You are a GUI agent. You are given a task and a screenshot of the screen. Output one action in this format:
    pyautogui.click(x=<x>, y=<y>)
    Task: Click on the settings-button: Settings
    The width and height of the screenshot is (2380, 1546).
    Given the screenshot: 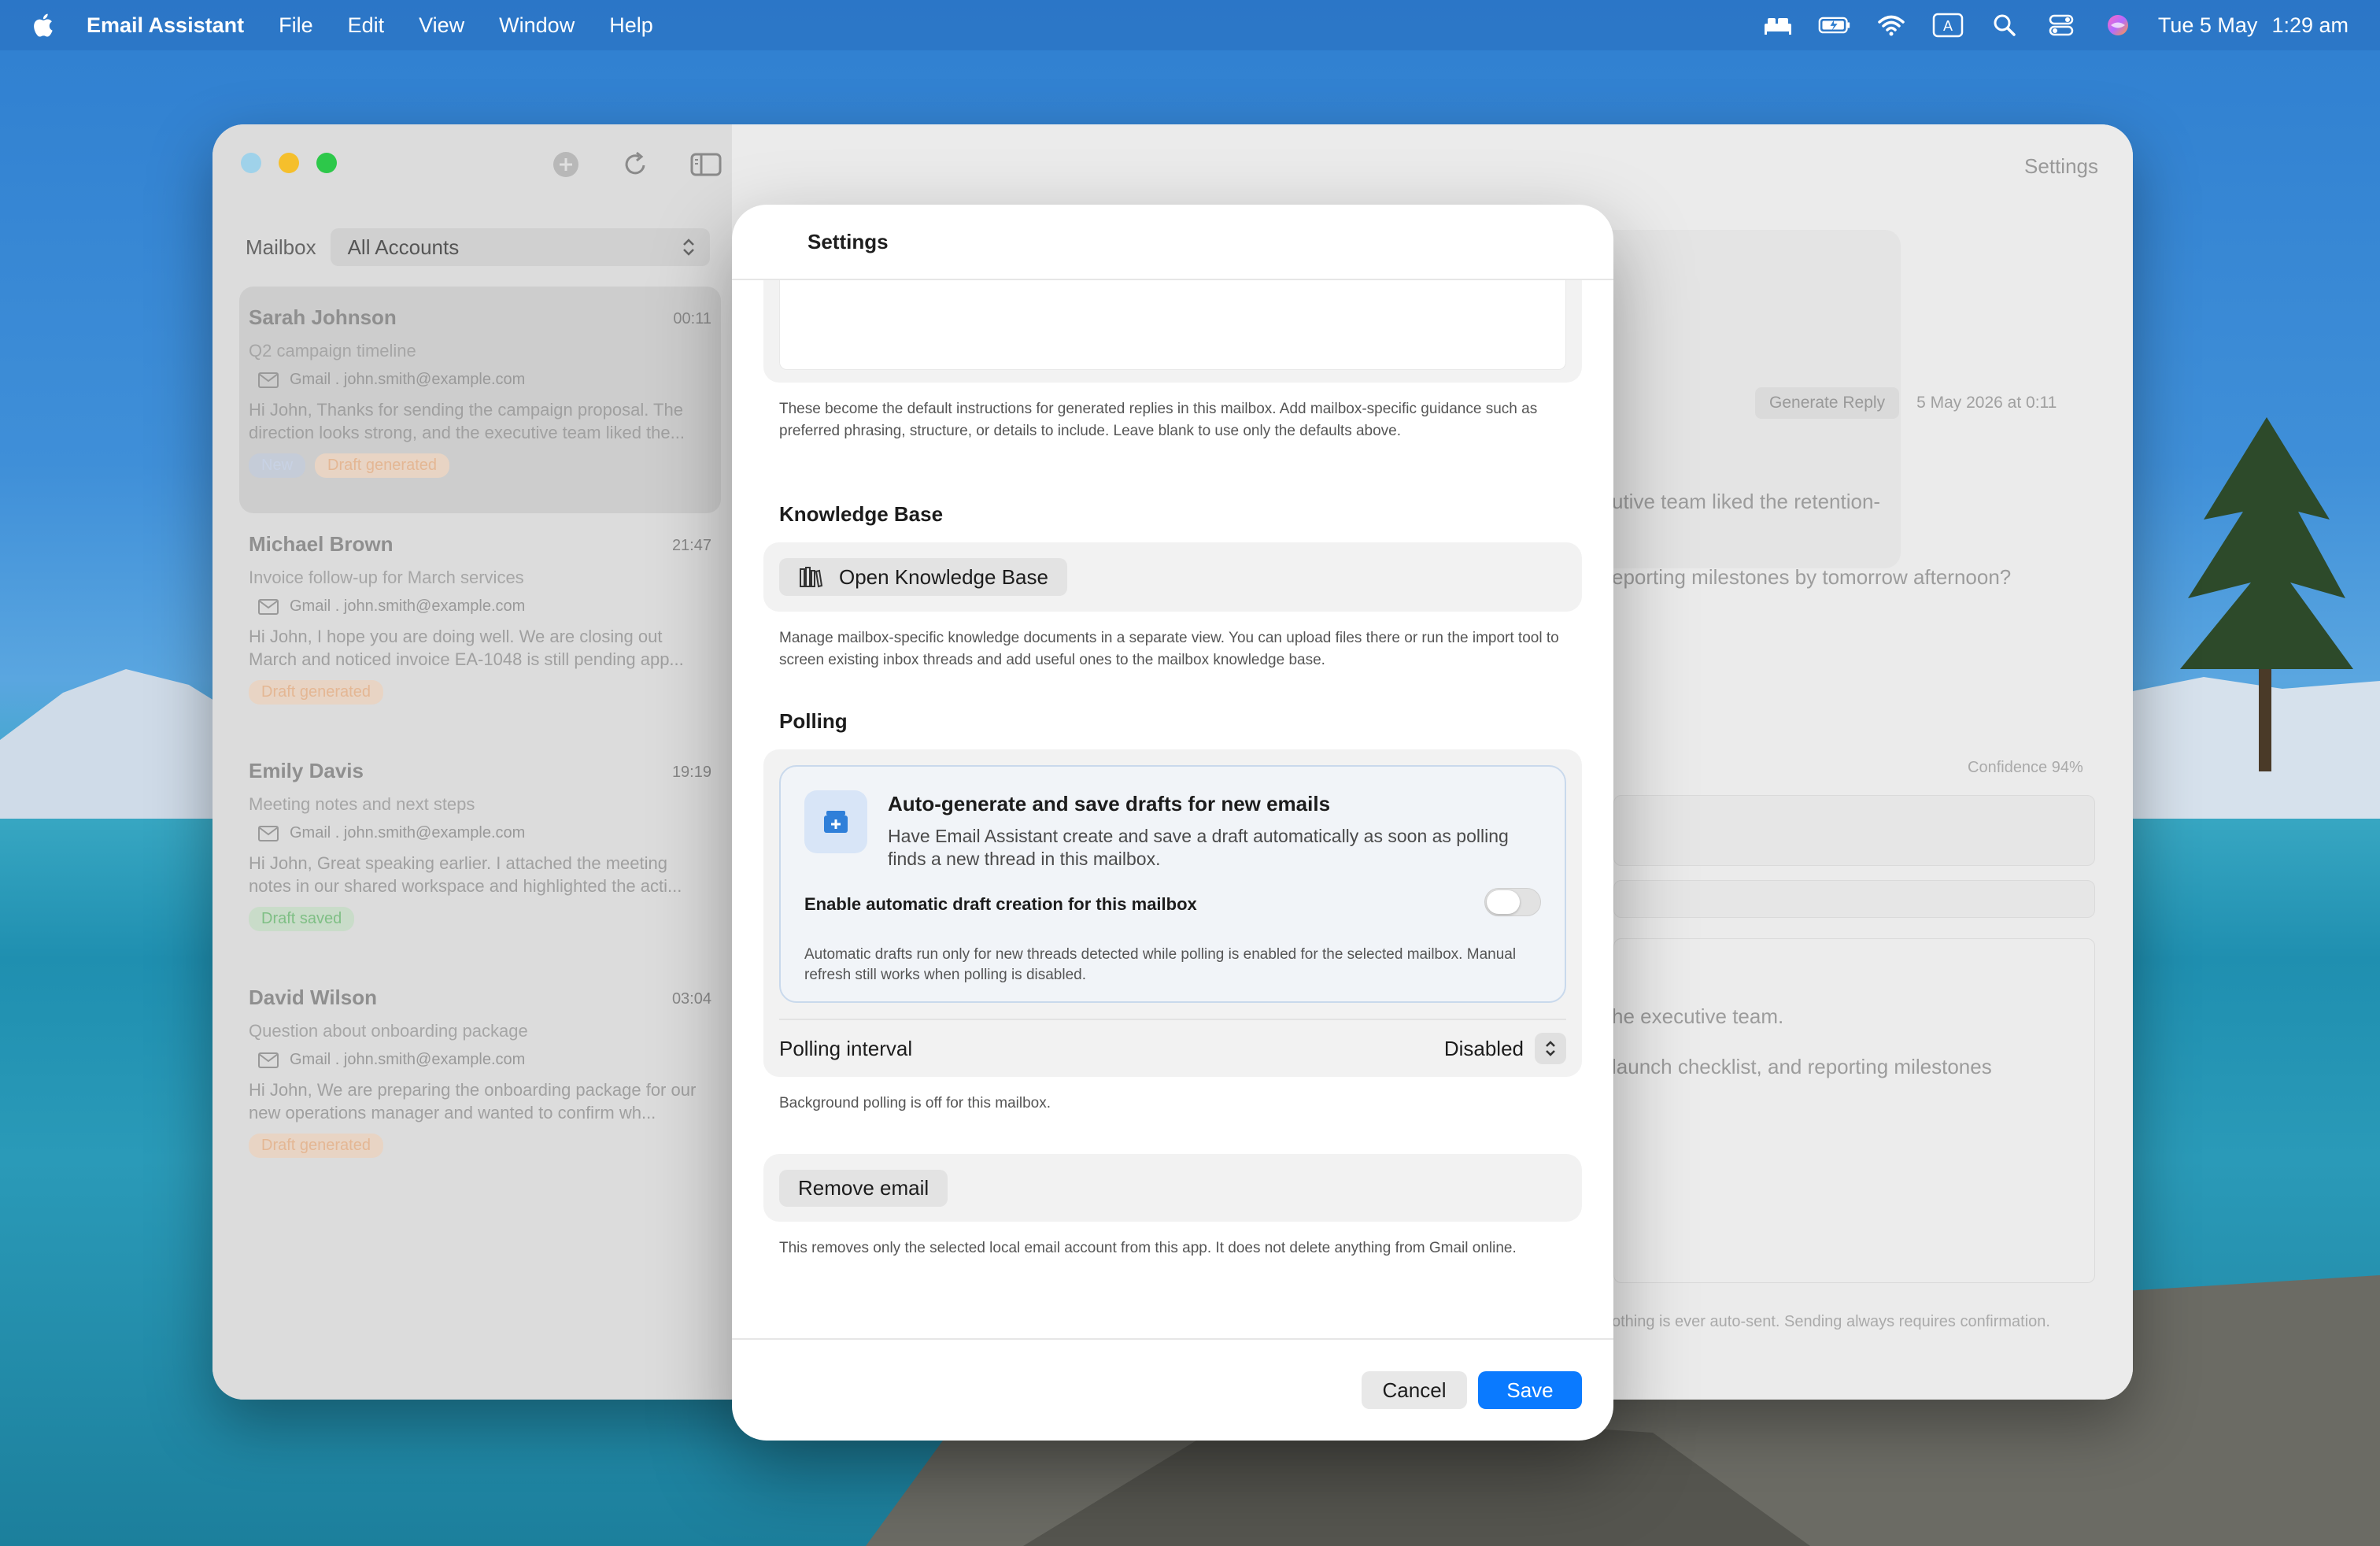 What is the action you would take?
    pyautogui.click(x=2061, y=167)
    